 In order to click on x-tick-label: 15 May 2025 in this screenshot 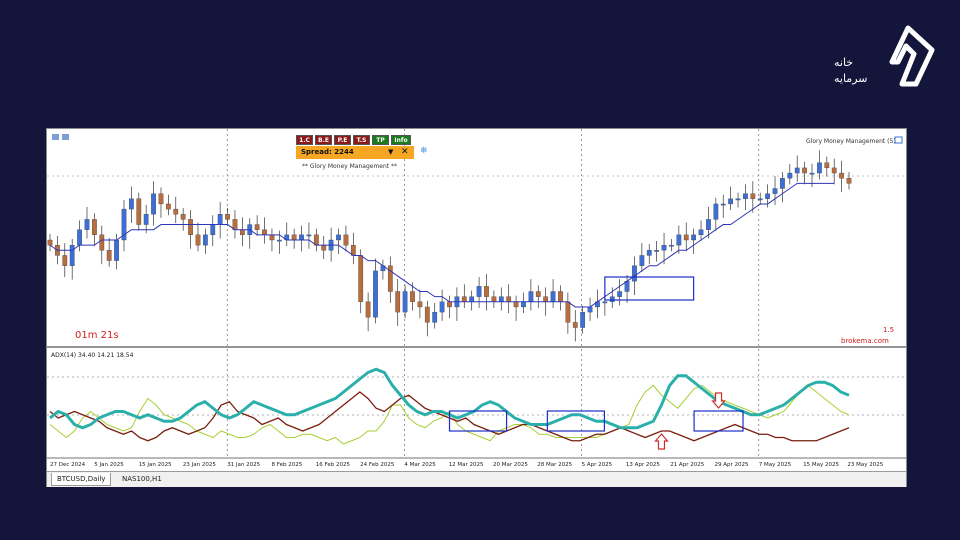, I will do `click(821, 465)`.